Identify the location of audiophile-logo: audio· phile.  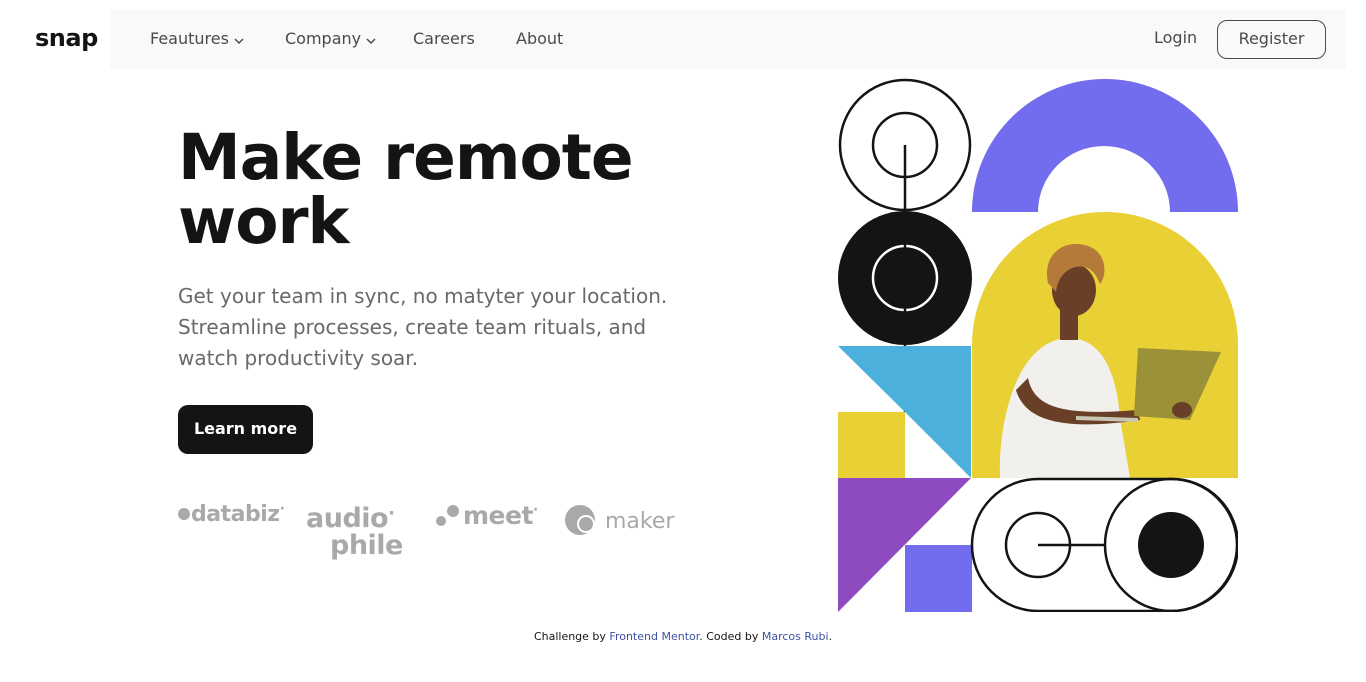
(354, 529).